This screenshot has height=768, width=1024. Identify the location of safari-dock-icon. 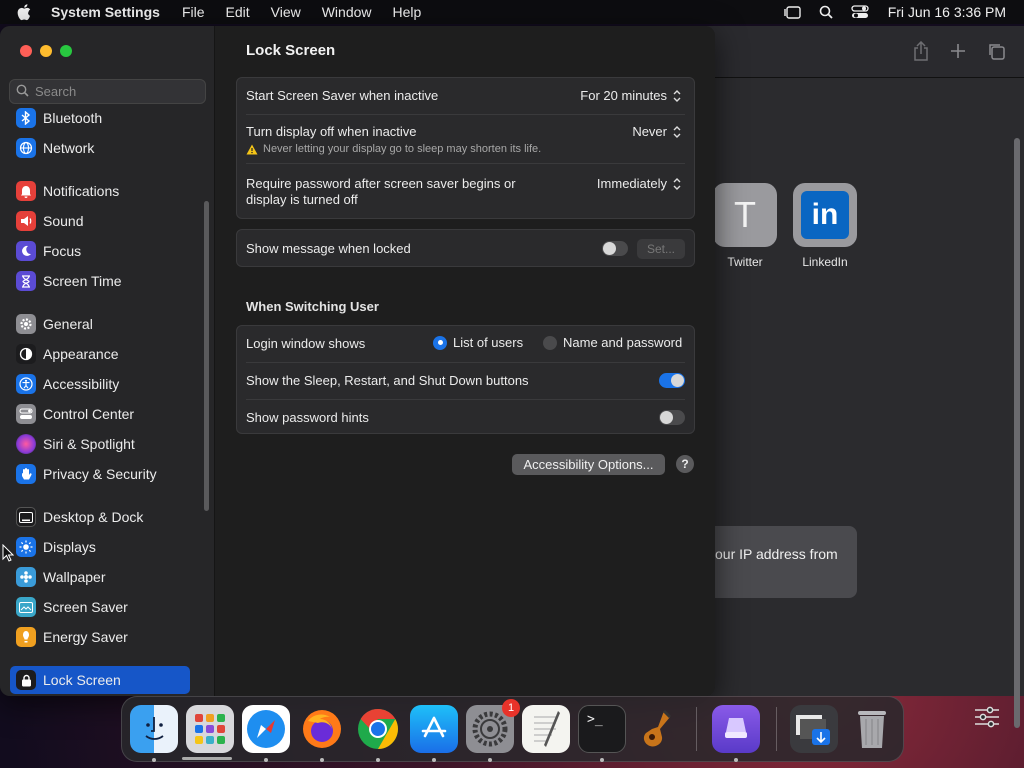
(266, 729).